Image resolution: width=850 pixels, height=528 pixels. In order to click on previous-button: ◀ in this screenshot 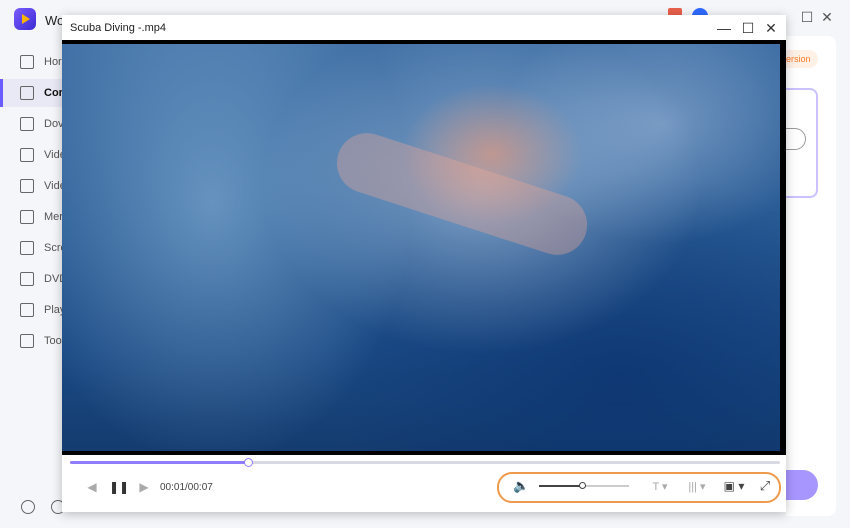, I will do `click(92, 487)`.